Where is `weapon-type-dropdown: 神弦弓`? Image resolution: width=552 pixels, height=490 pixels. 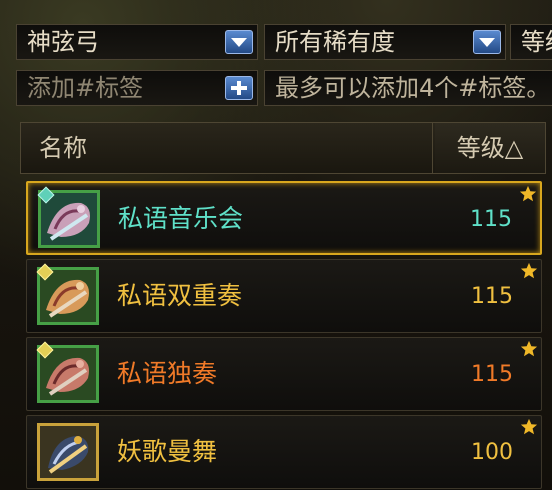
weapon-type-dropdown: 神弦弓 is located at coordinates (137, 42).